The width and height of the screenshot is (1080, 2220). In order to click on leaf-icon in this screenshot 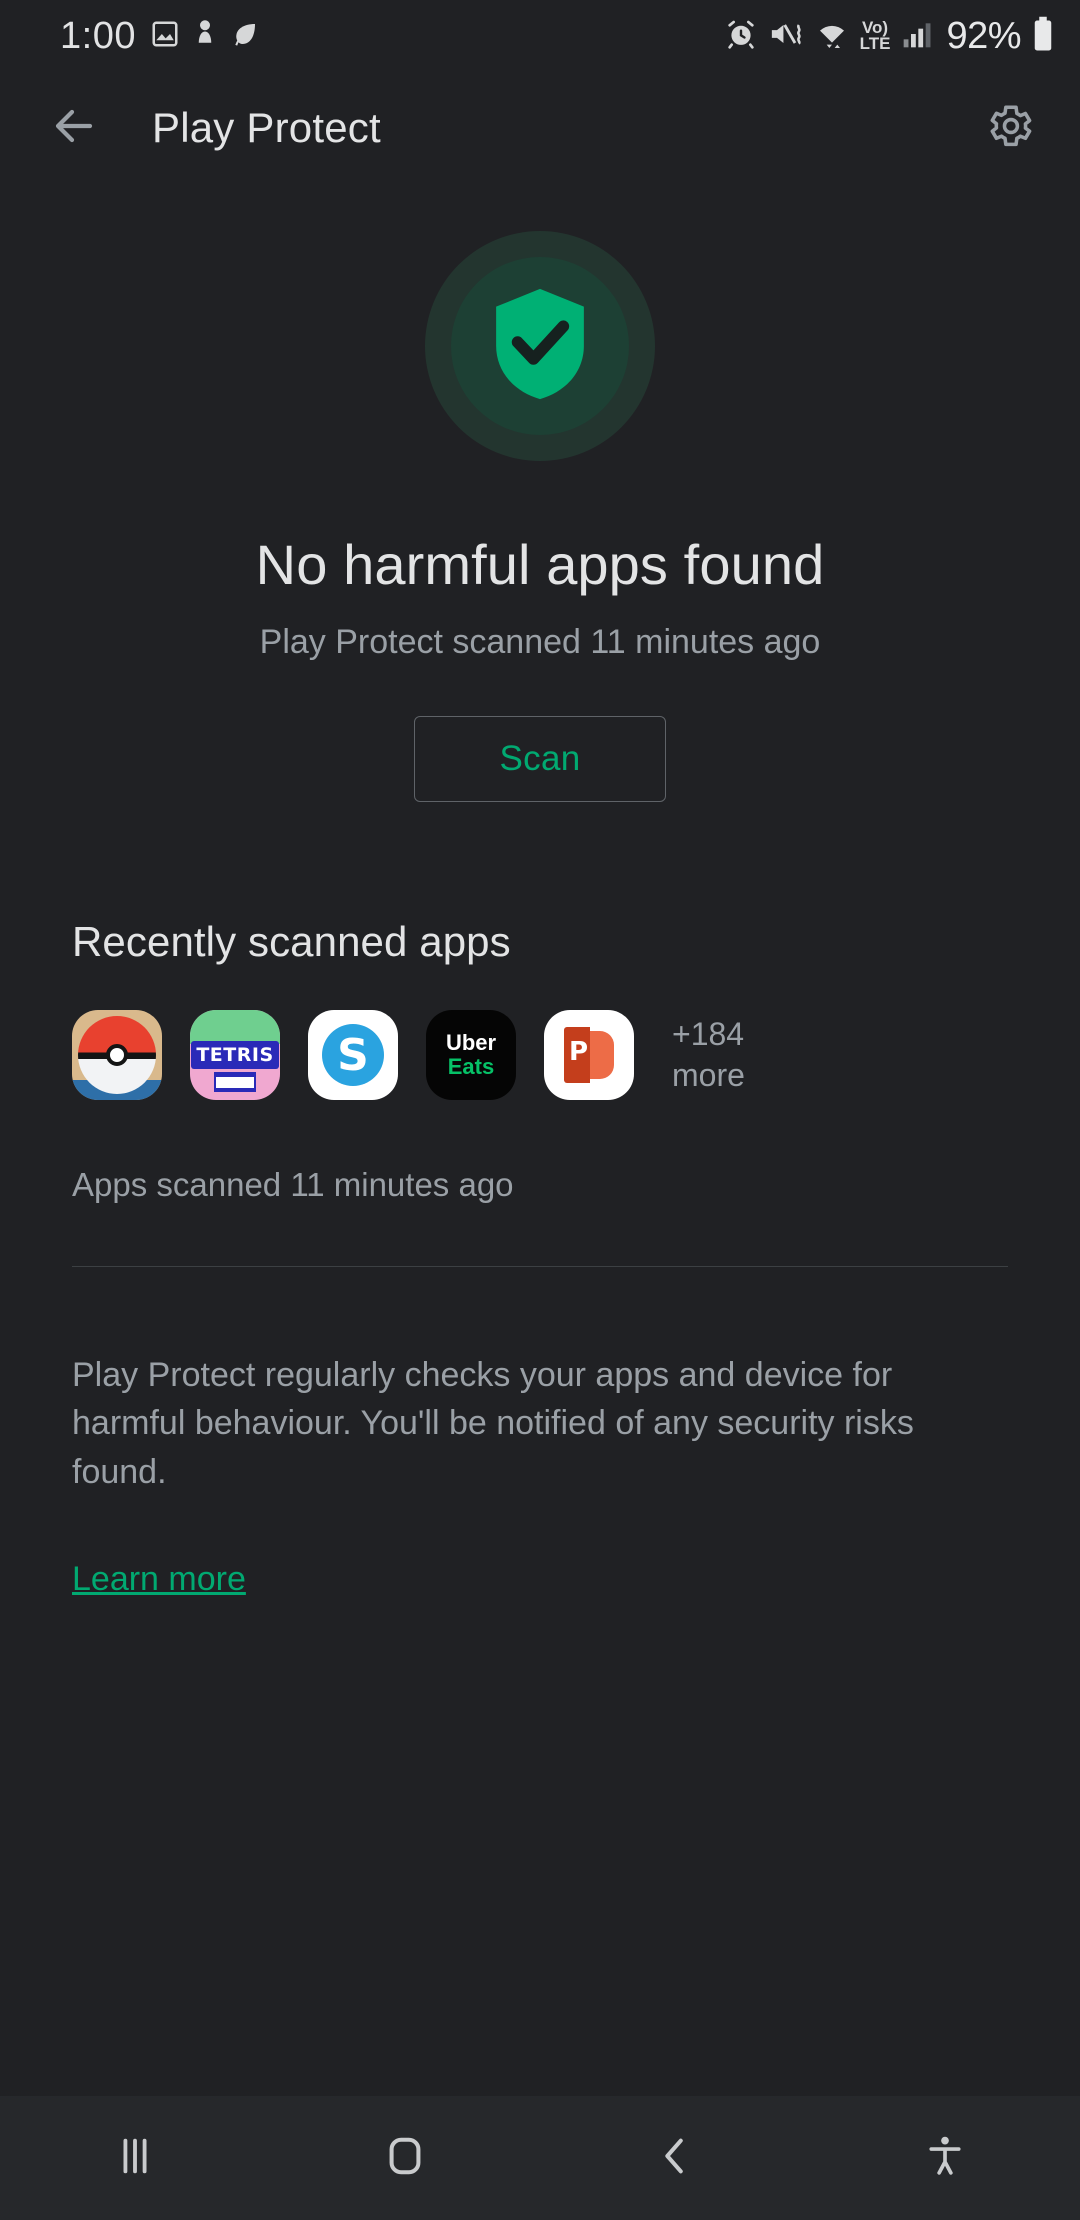, I will do `click(245, 36)`.